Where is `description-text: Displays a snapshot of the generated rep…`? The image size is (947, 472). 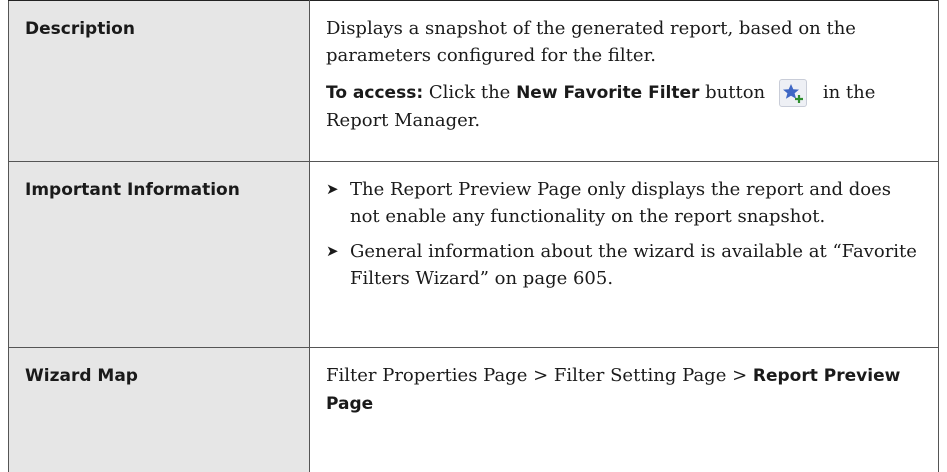 description-text: Displays a snapshot of the generated rep… is located at coordinates (624, 42).